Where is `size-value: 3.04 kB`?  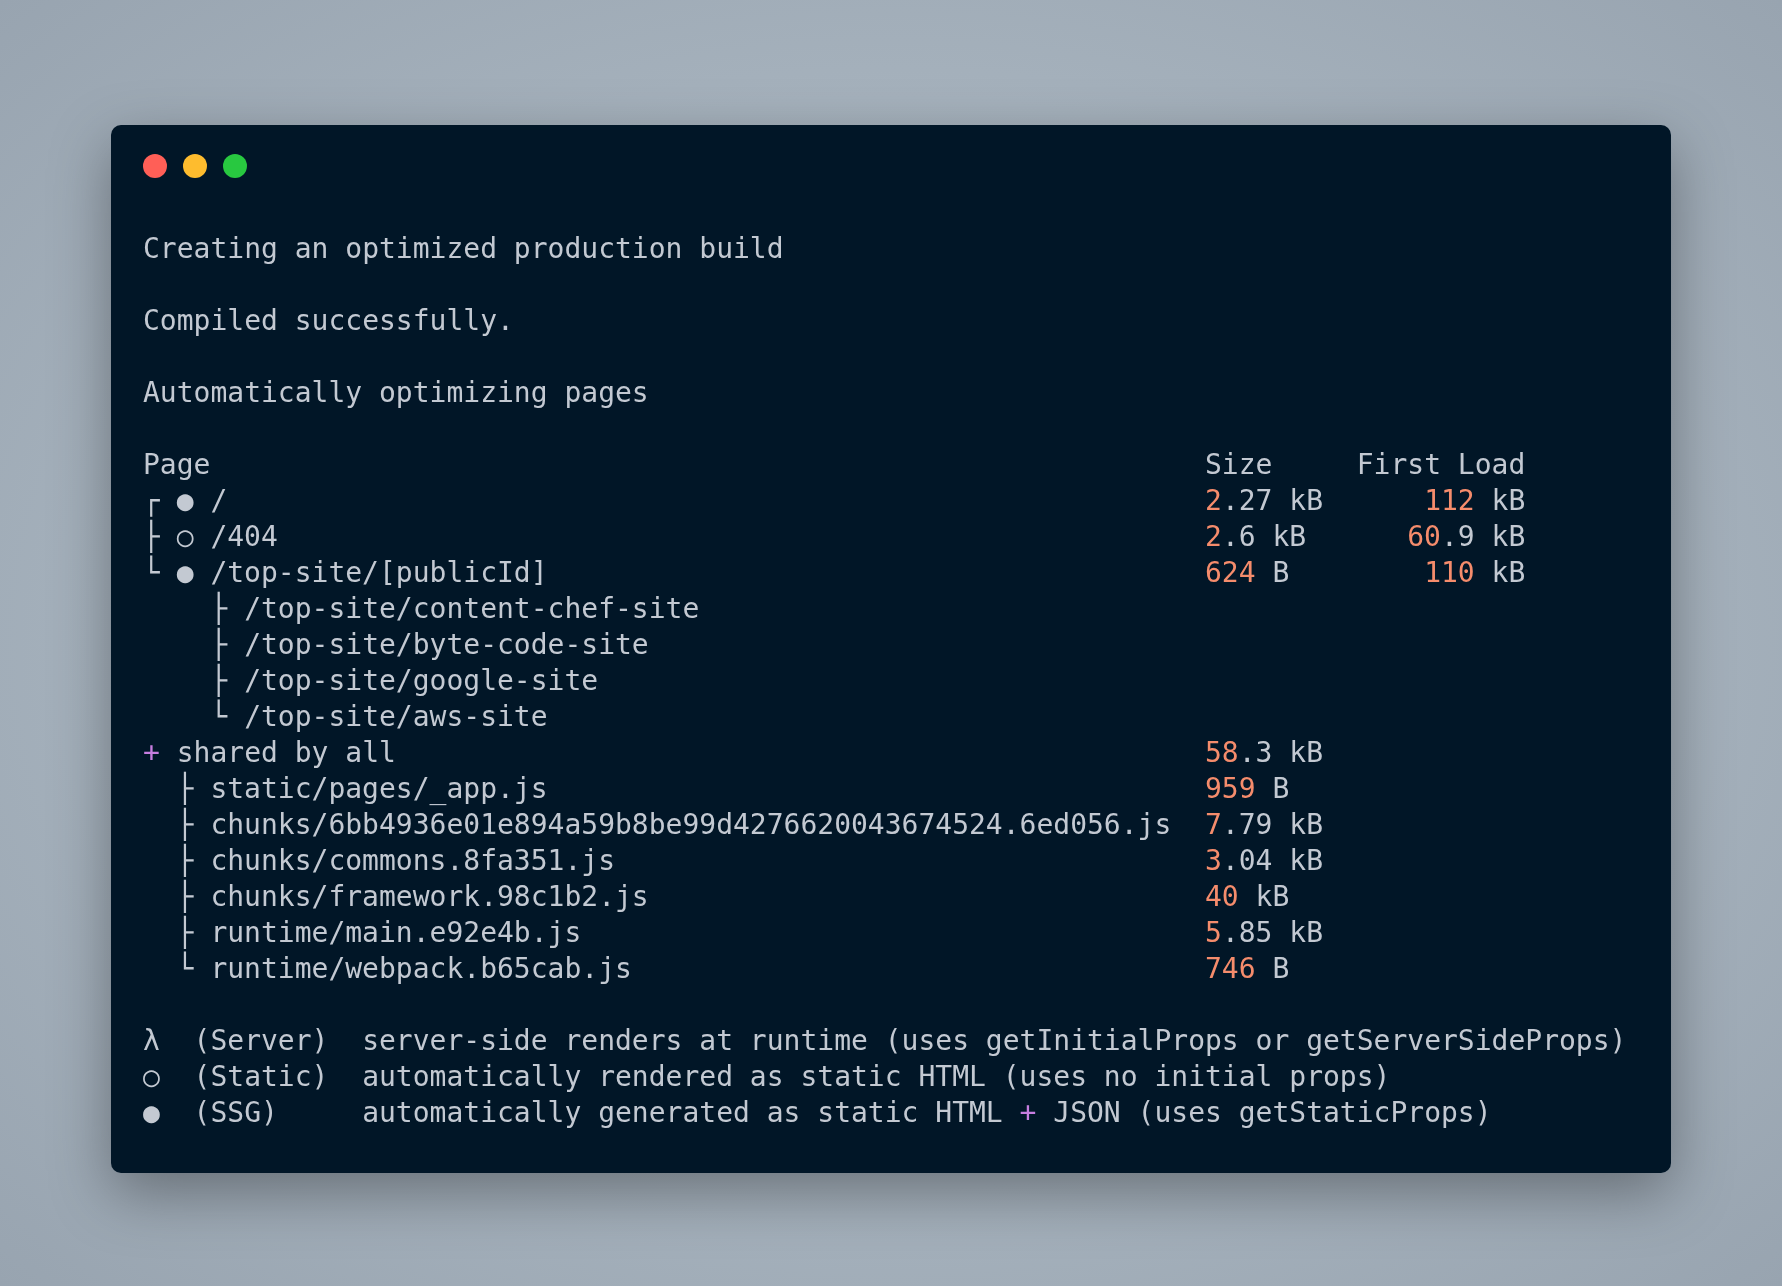 size-value: 3.04 kB is located at coordinates (1264, 860).